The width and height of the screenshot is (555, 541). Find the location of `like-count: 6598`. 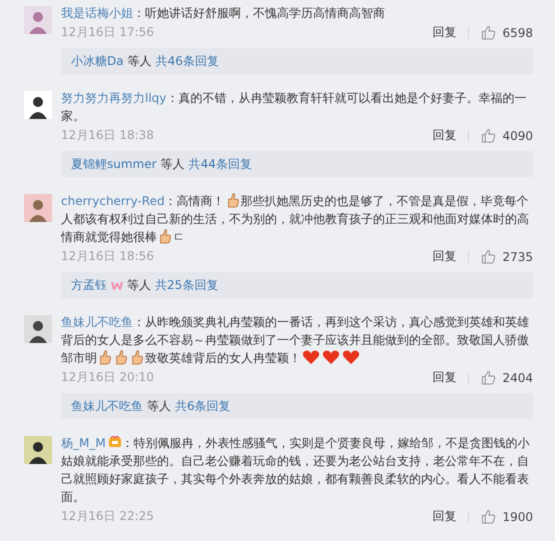

like-count: 6598 is located at coordinates (517, 33).